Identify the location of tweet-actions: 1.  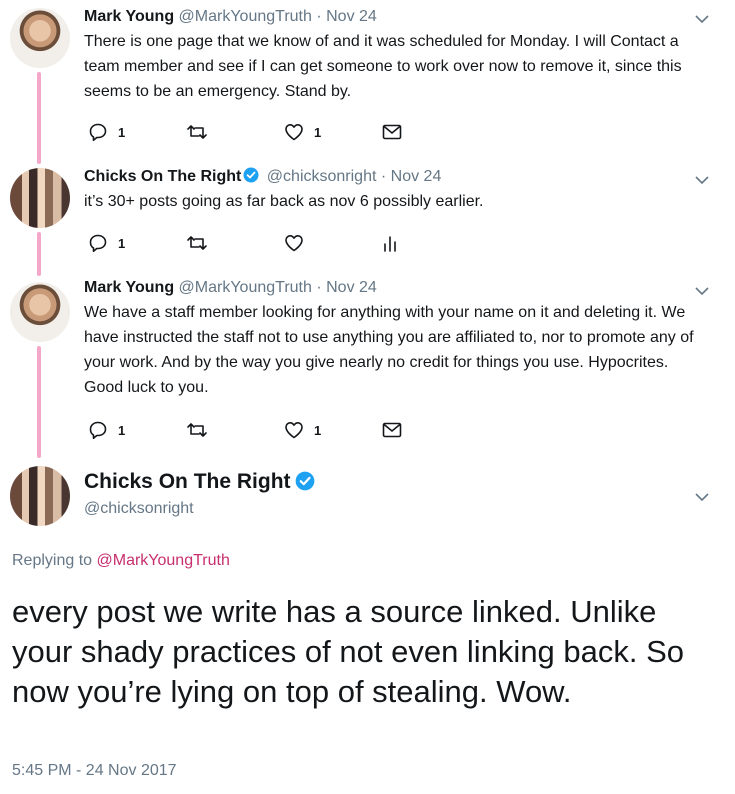
(284, 243).